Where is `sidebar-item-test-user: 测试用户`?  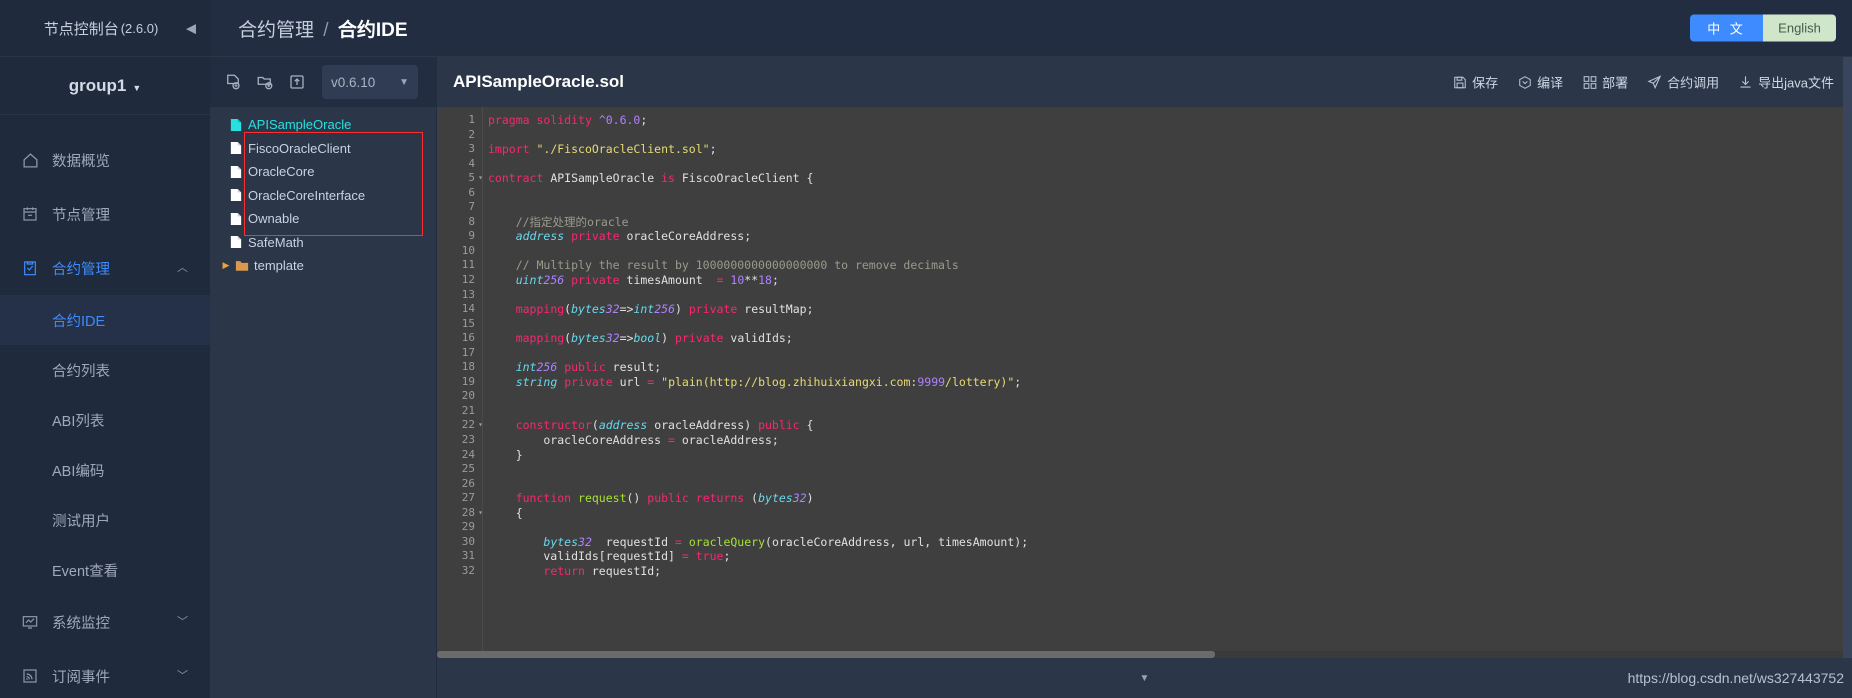
sidebar-item-test-user: 测试用户 is located at coordinates (105, 520).